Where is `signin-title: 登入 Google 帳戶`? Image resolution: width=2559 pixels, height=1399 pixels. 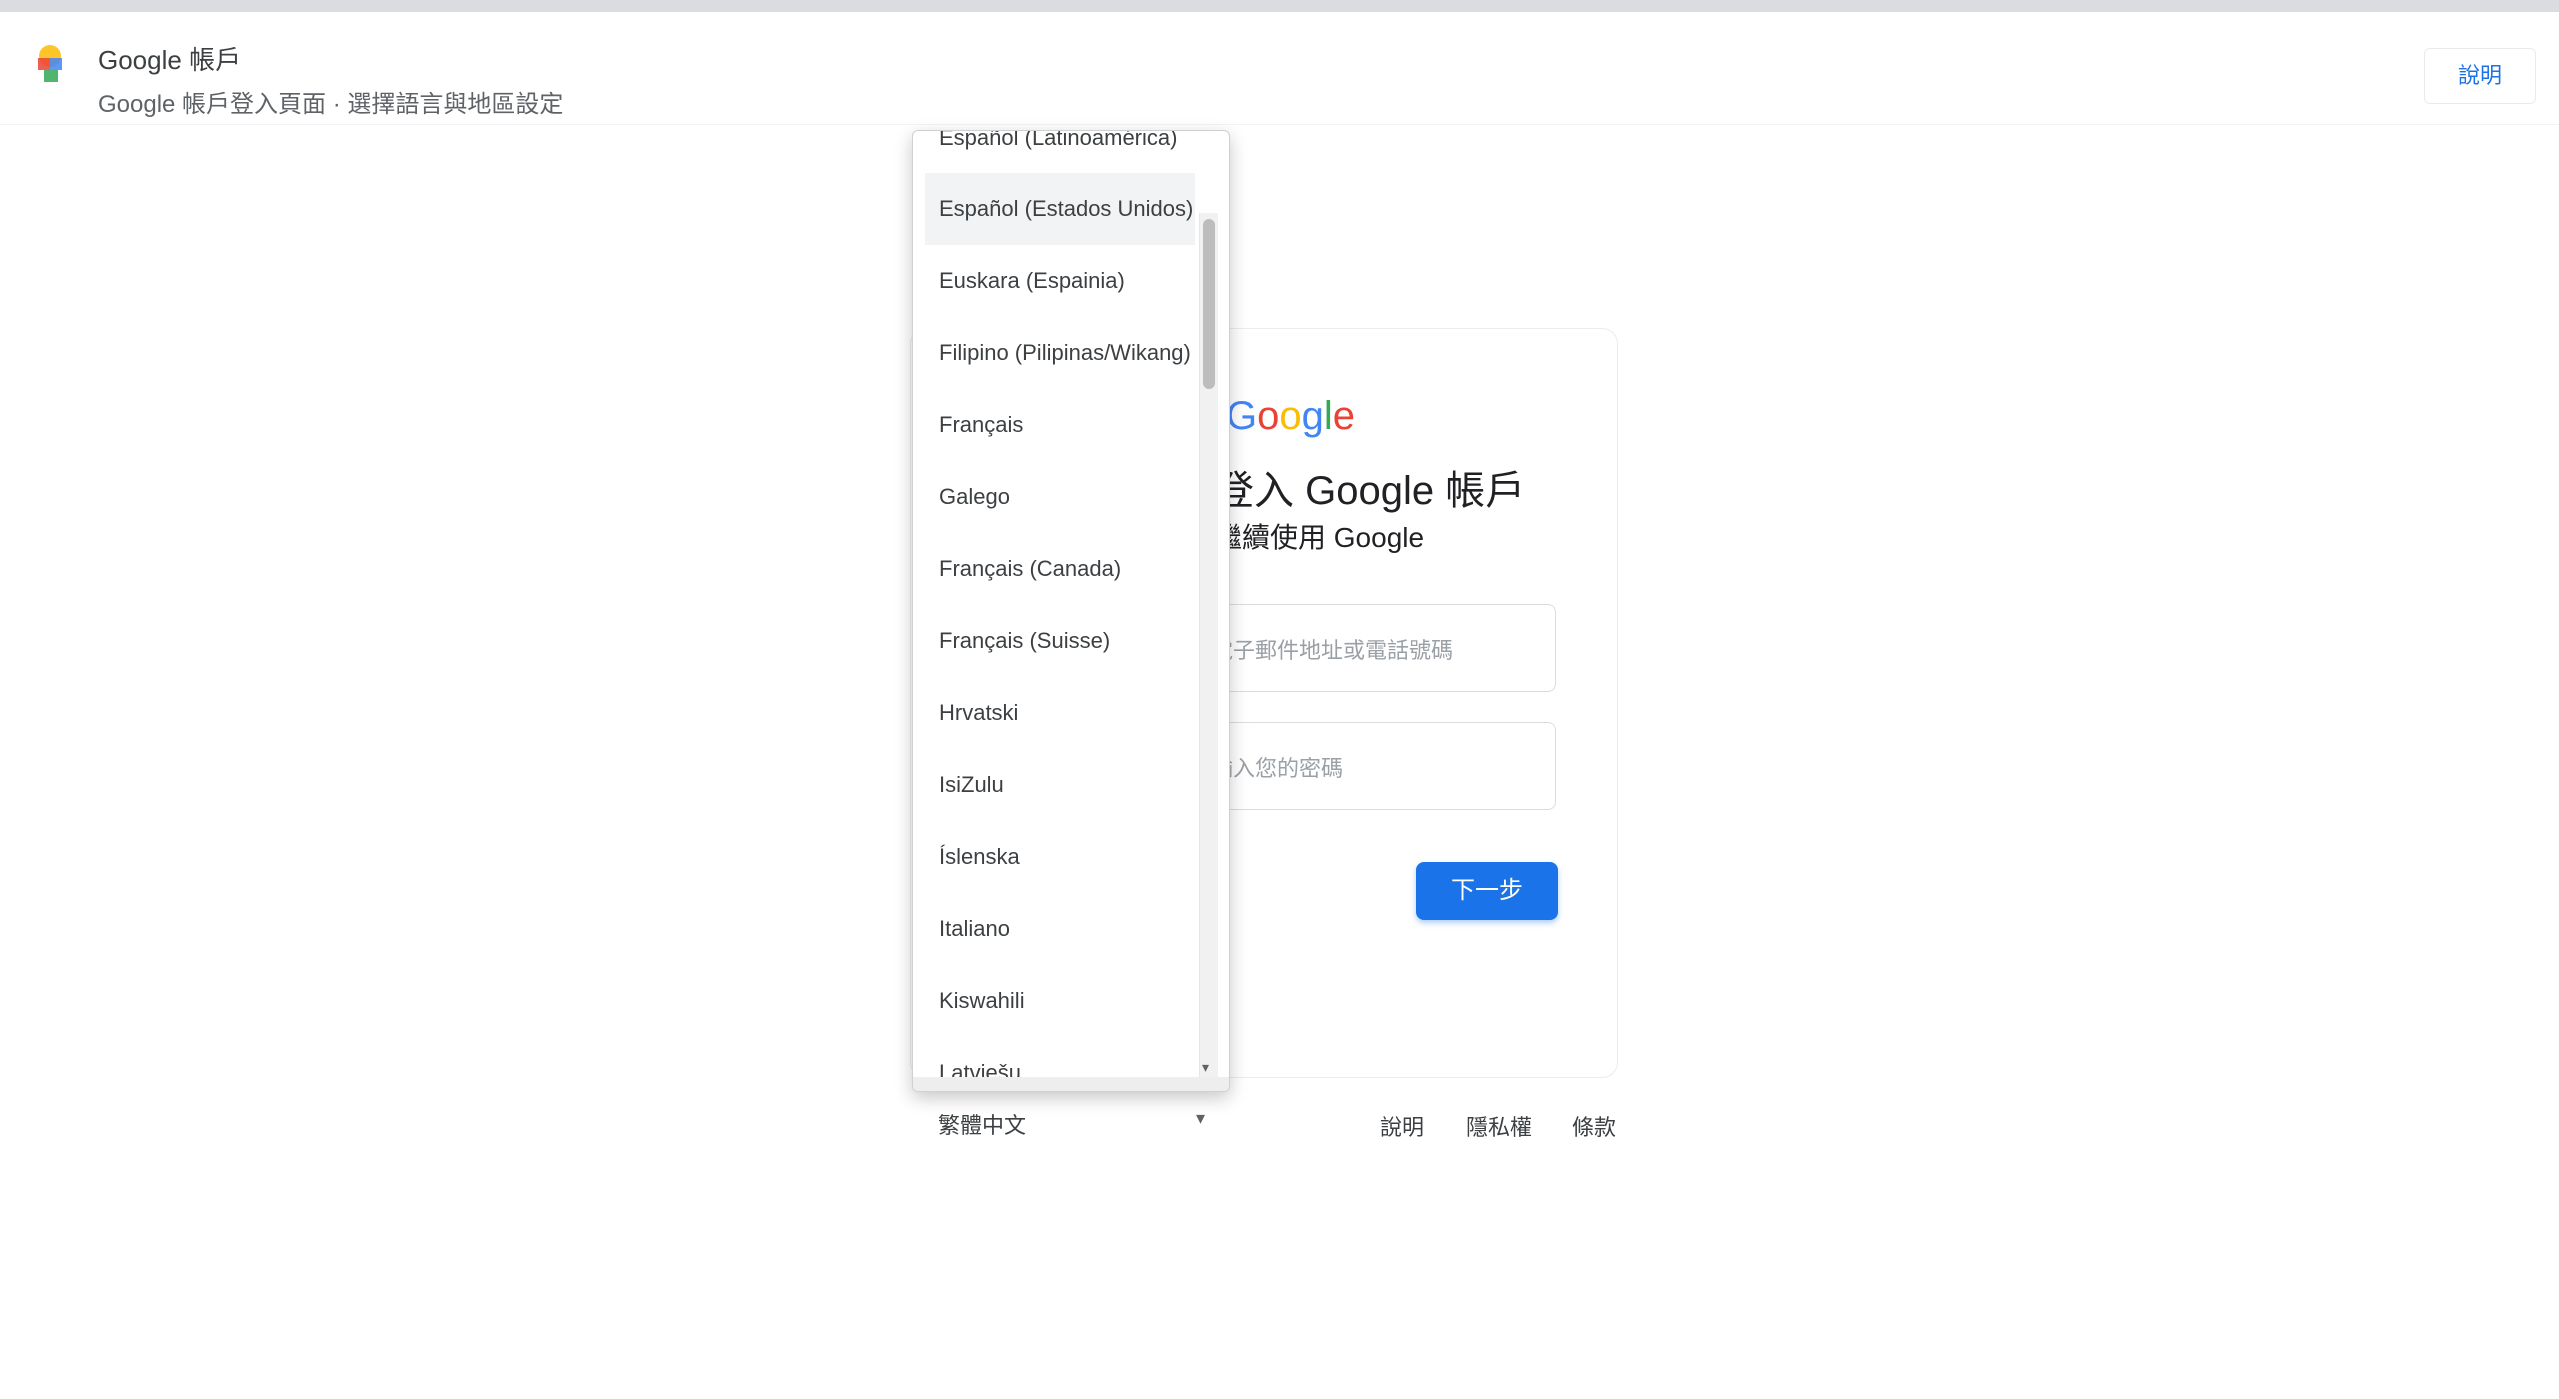 signin-title: 登入 Google 帳戶 is located at coordinates (1370, 491).